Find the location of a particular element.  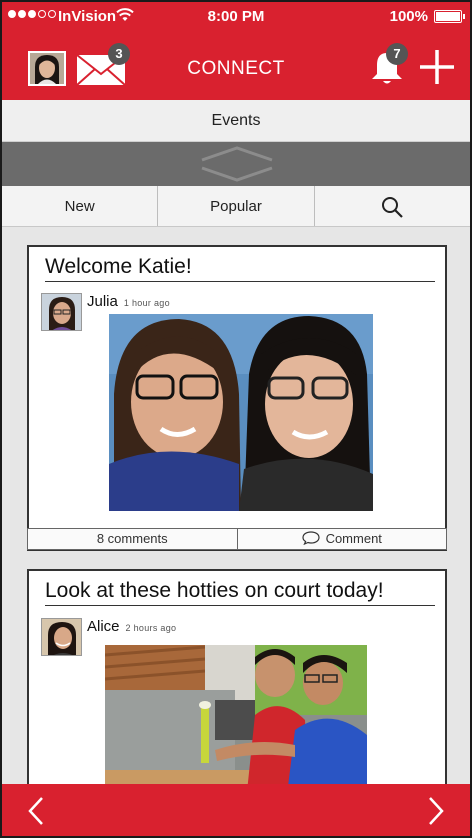

header: InVision 8:00 PM 100% 3 CONNECT 7 is located at coordinates (236, 51).